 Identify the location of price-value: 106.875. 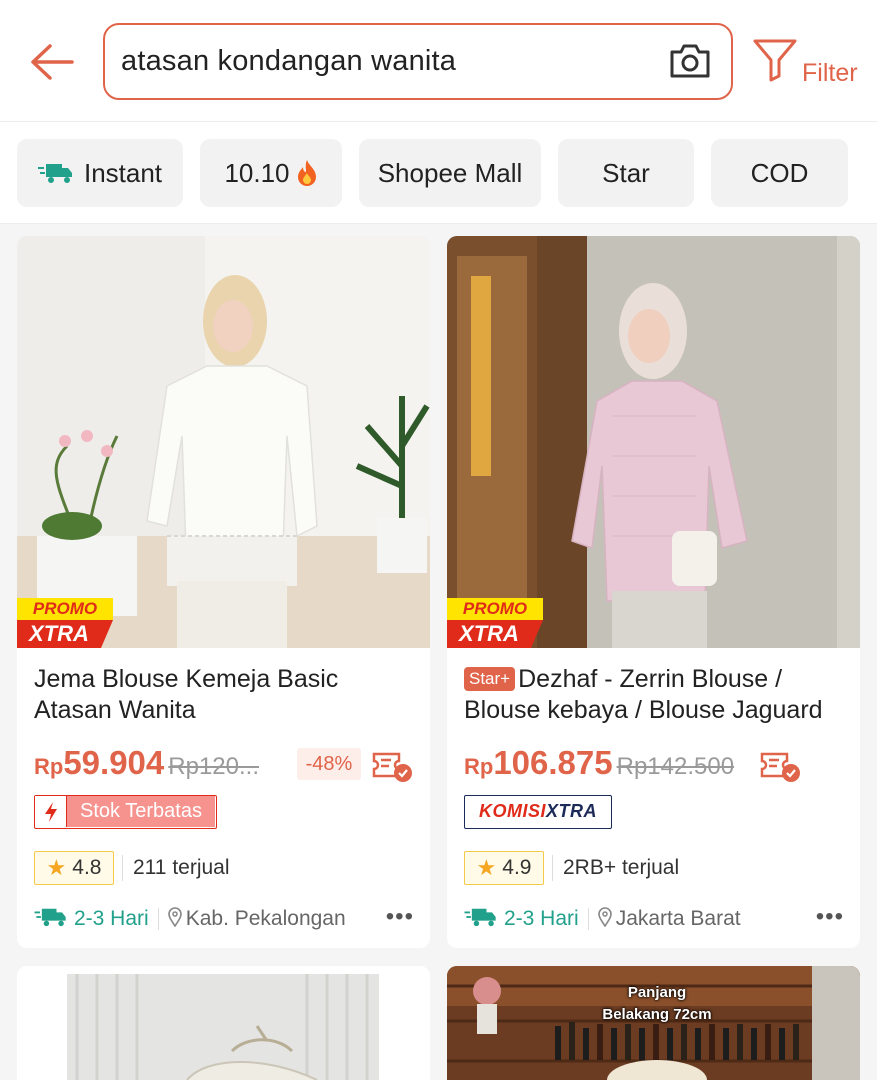
(553, 762).